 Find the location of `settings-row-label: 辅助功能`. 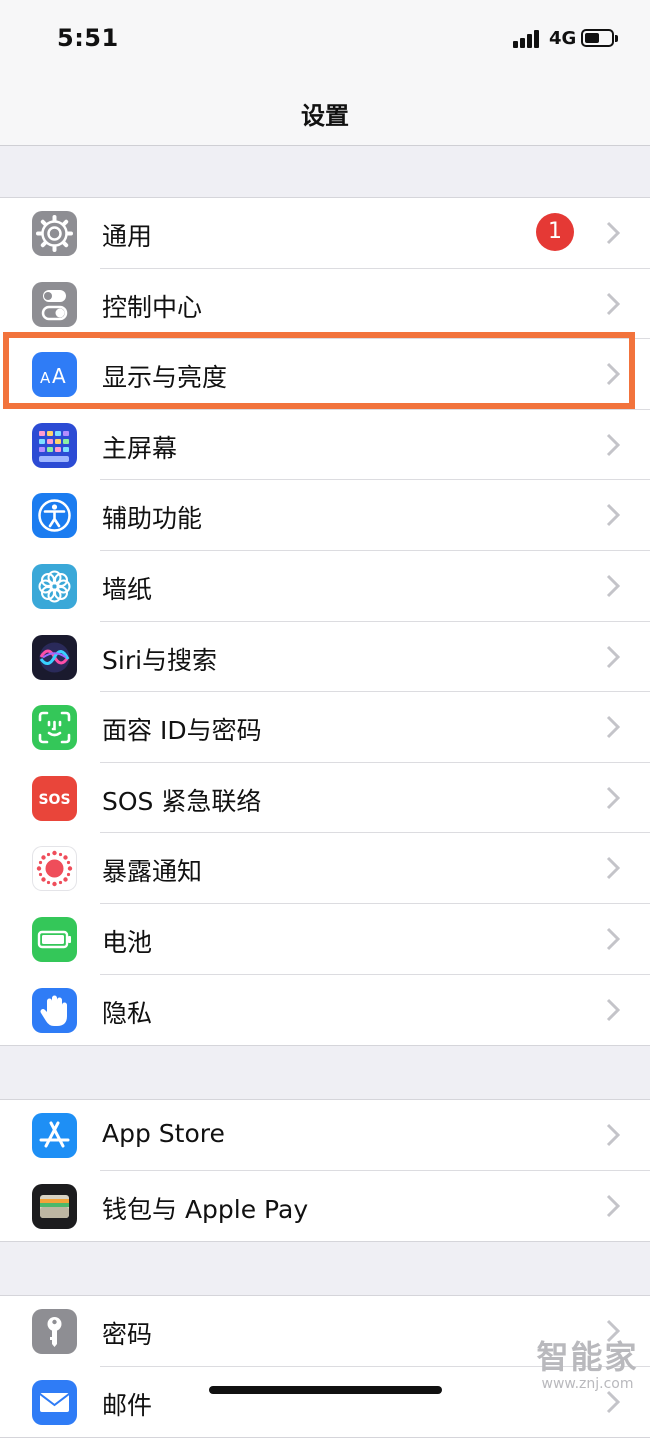

settings-row-label: 辅助功能 is located at coordinates (152, 519).